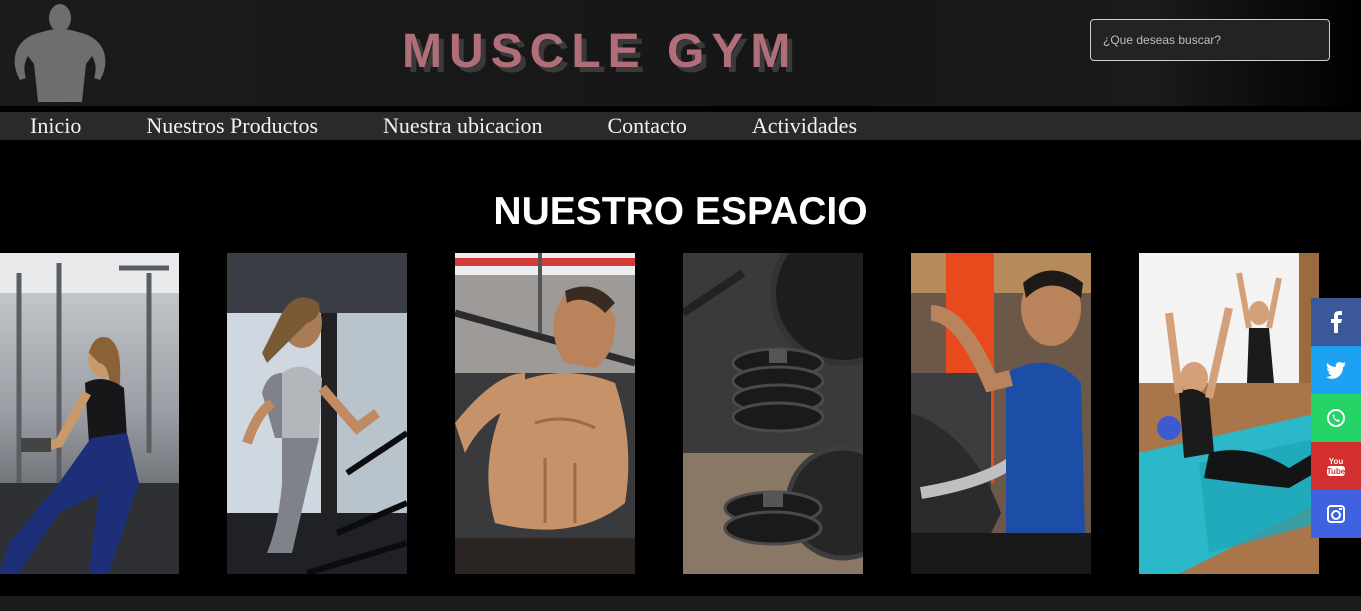 This screenshot has width=1361, height=611. Describe the element at coordinates (646, 126) in the screenshot. I see `nav-item-contacto: Contacto` at that location.